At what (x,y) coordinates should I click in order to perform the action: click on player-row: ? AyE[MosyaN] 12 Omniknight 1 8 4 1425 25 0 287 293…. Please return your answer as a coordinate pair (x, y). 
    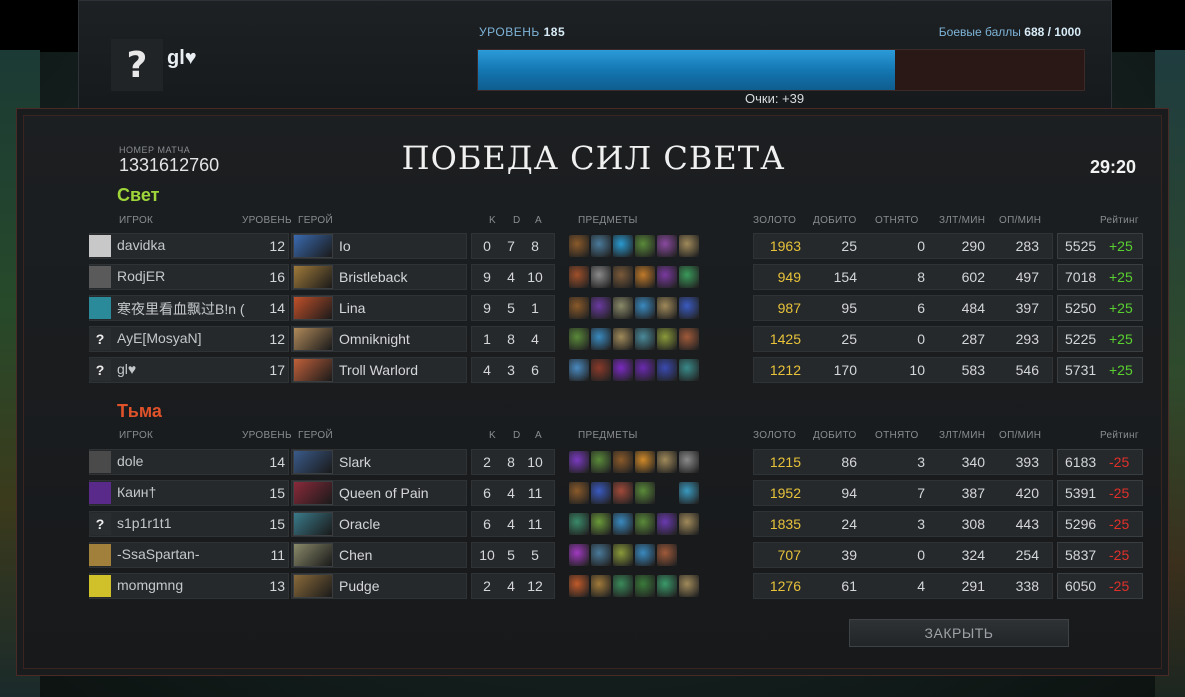
    Looking at the image, I should click on (616, 339).